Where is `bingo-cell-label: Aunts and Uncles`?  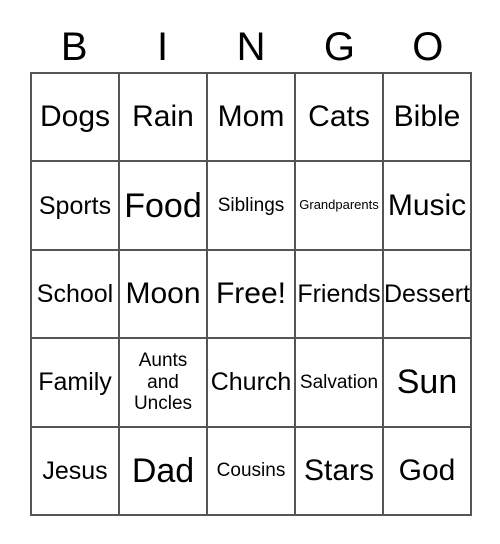 bingo-cell-label: Aunts and Uncles is located at coordinates (163, 382).